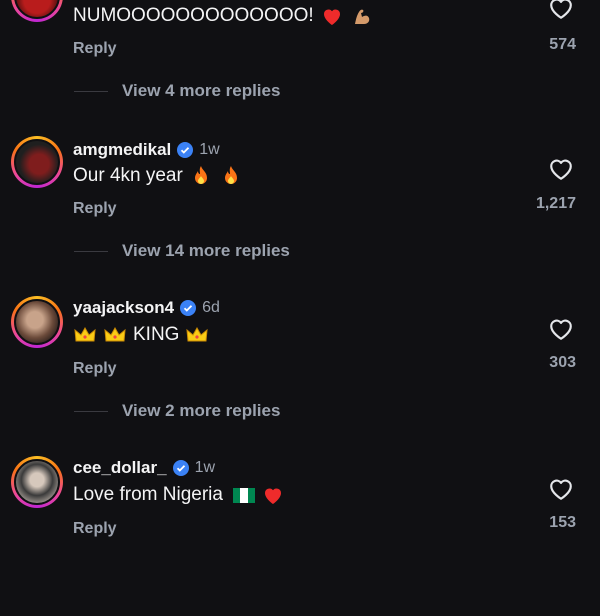 The height and width of the screenshot is (616, 600). Describe the element at coordinates (120, 468) in the screenshot. I see `username: cee_dollar_` at that location.